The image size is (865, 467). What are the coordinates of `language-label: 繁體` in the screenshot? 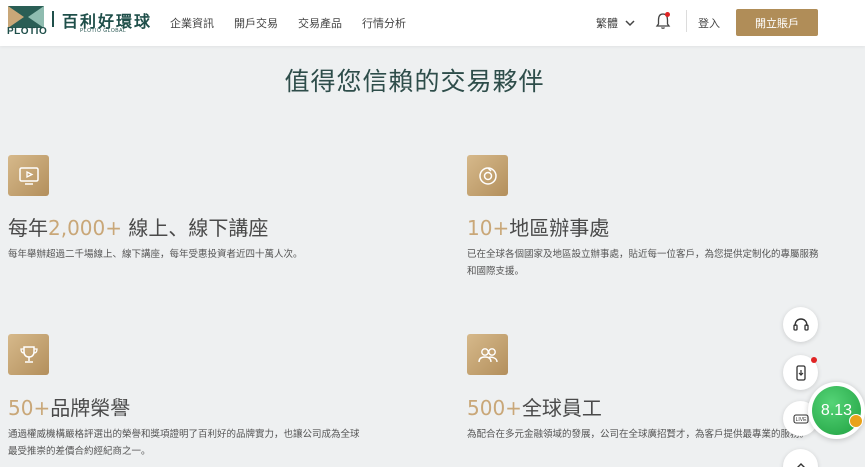 It's located at (607, 23).